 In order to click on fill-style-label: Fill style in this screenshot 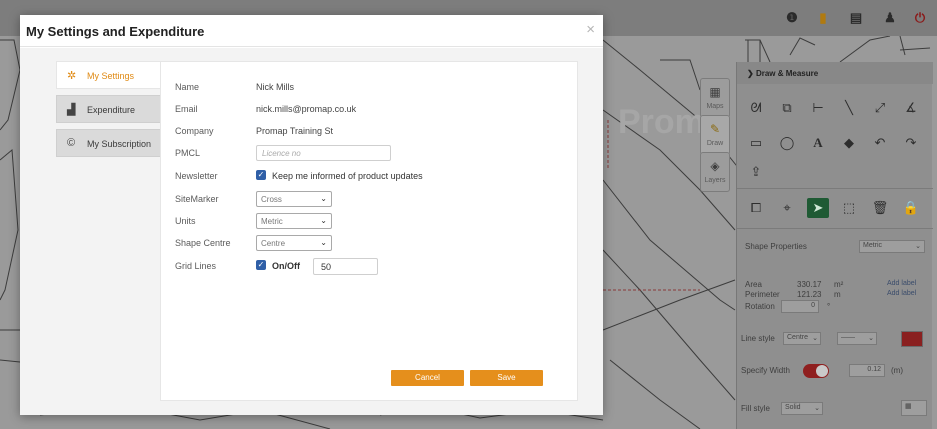, I will do `click(755, 408)`.